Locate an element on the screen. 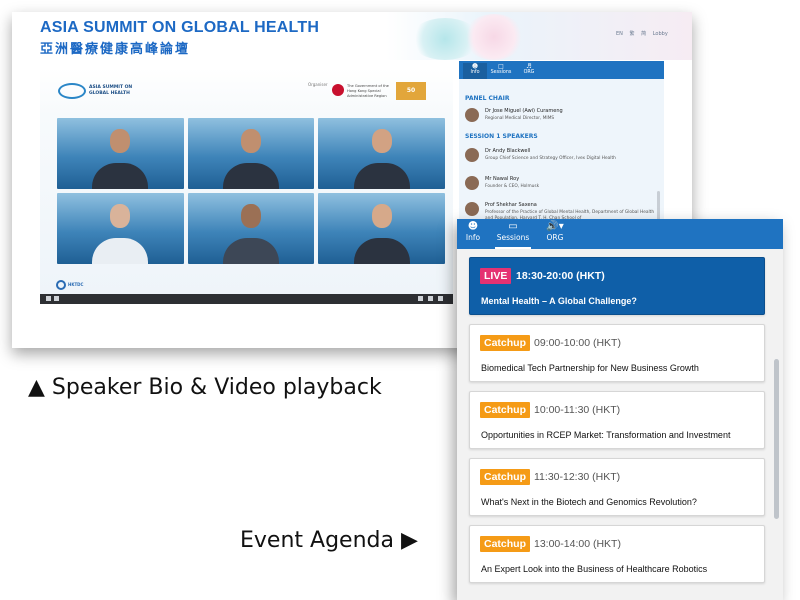  header-links: EN 繁 简 Lobby is located at coordinates (644, 33).